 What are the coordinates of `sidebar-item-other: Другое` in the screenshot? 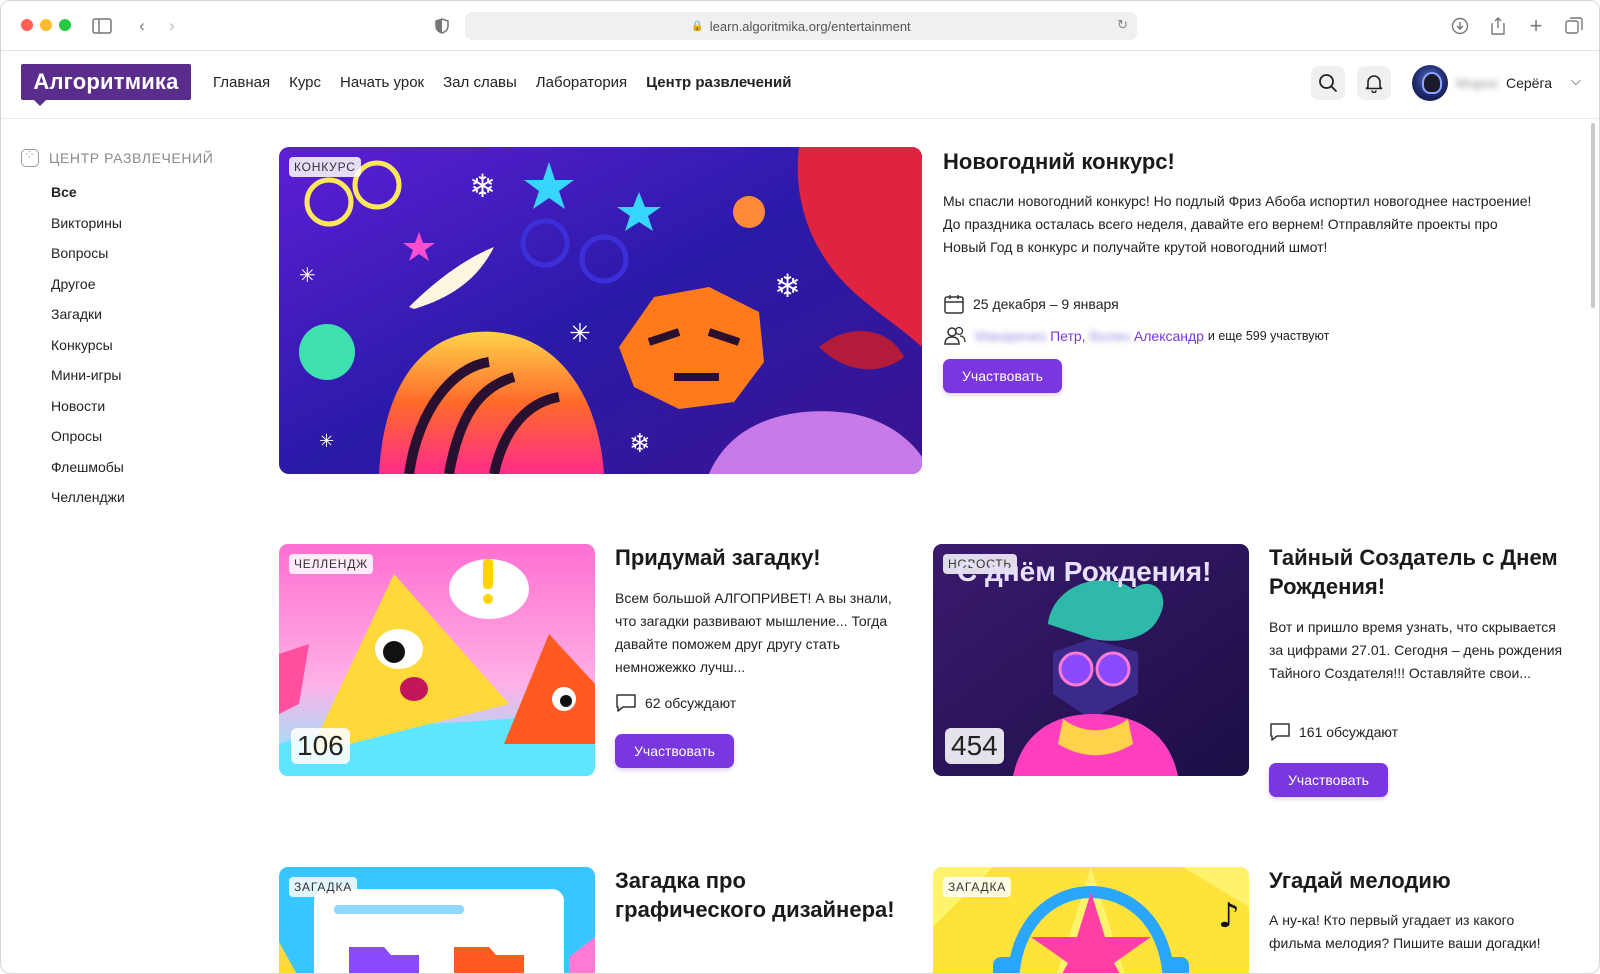 It's located at (146, 284).